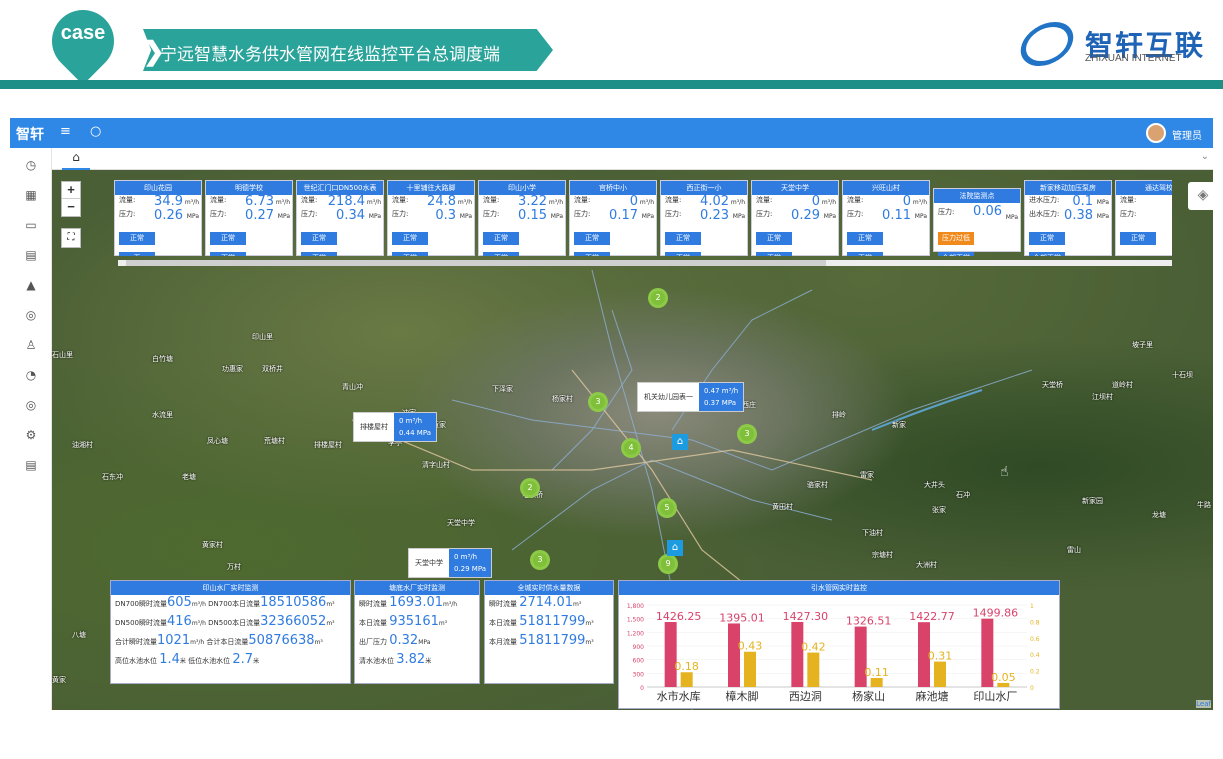 The image size is (1223, 759). Describe the element at coordinates (577, 604) in the screenshot. I see `unit: m³` at that location.